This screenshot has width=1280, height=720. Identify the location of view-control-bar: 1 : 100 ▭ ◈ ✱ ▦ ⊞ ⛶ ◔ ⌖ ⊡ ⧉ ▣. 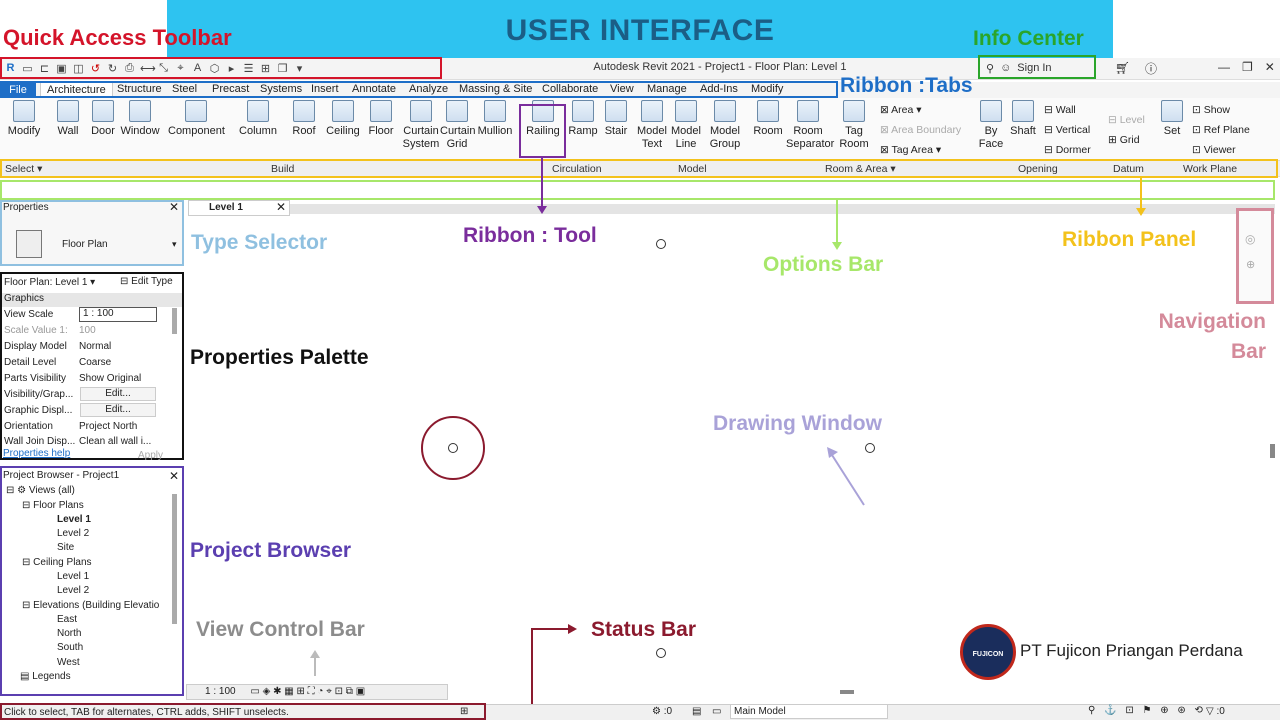
(317, 692).